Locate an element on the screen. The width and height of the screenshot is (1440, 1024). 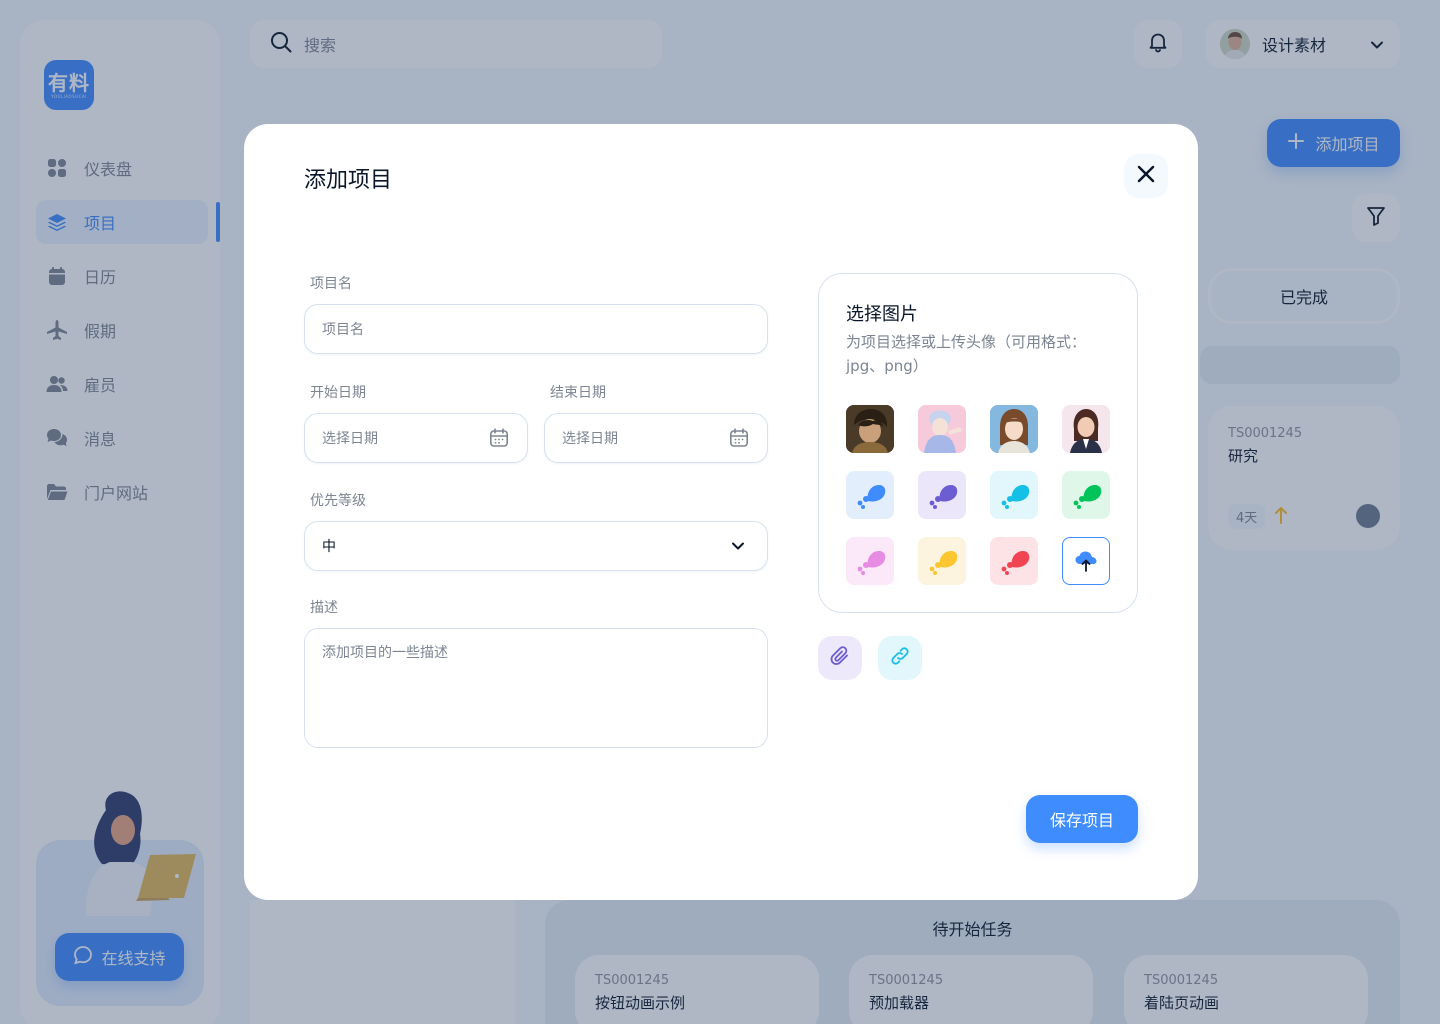
image-picker-subtitle: 为项目选择或上传头像（可用格式：jpg、png） is located at coordinates (966, 354).